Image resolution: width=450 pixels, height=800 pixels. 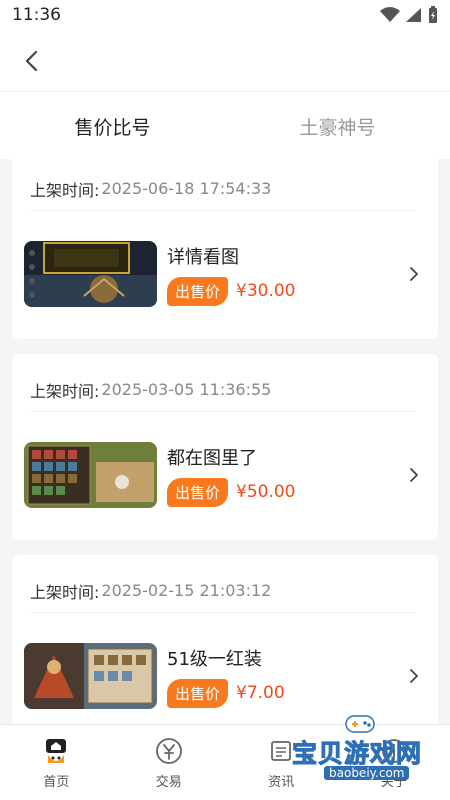 I want to click on signal-icon, so click(x=413, y=15).